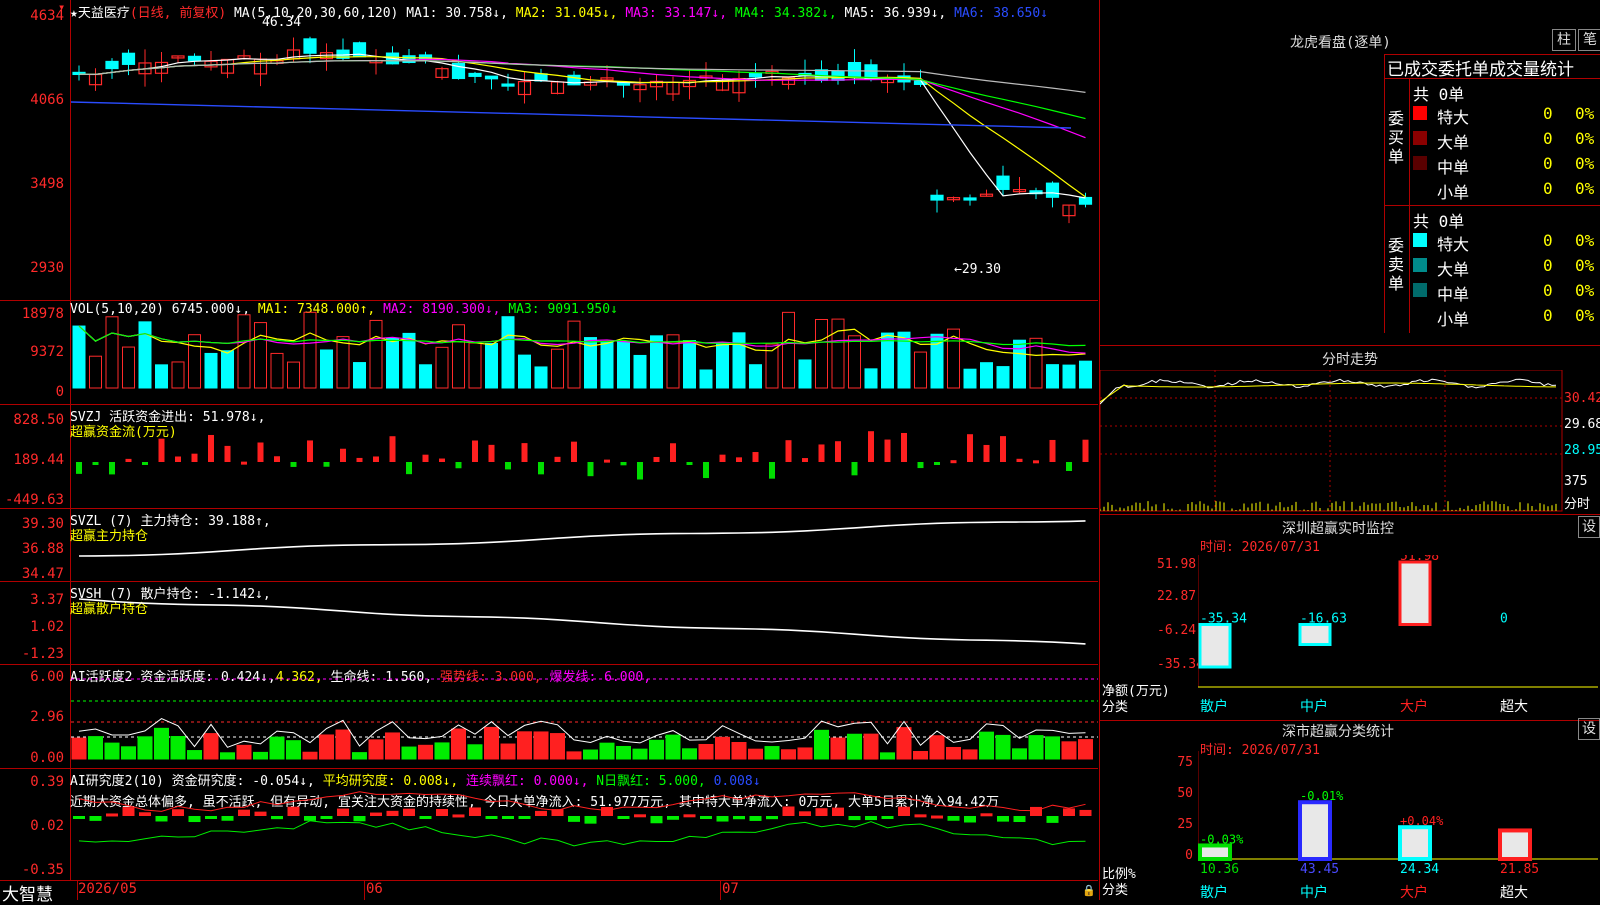 This screenshot has height=905, width=1600. Describe the element at coordinates (582, 76) in the screenshot. I see `ma5-line` at that location.